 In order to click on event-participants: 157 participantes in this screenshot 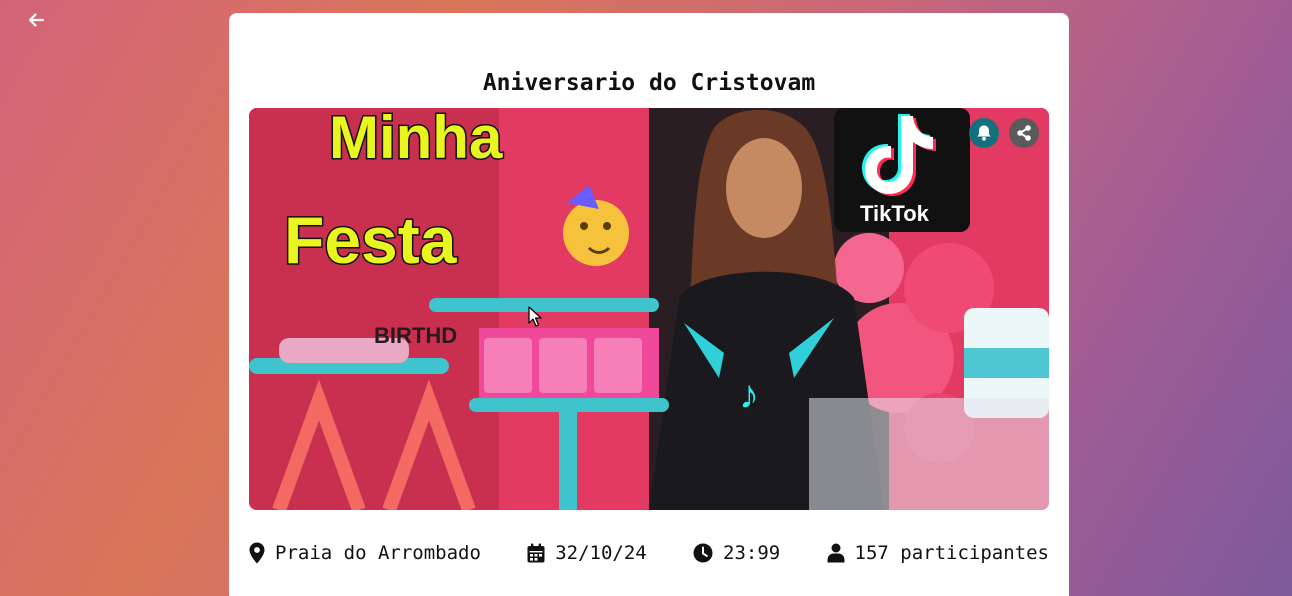, I will do `click(938, 553)`.